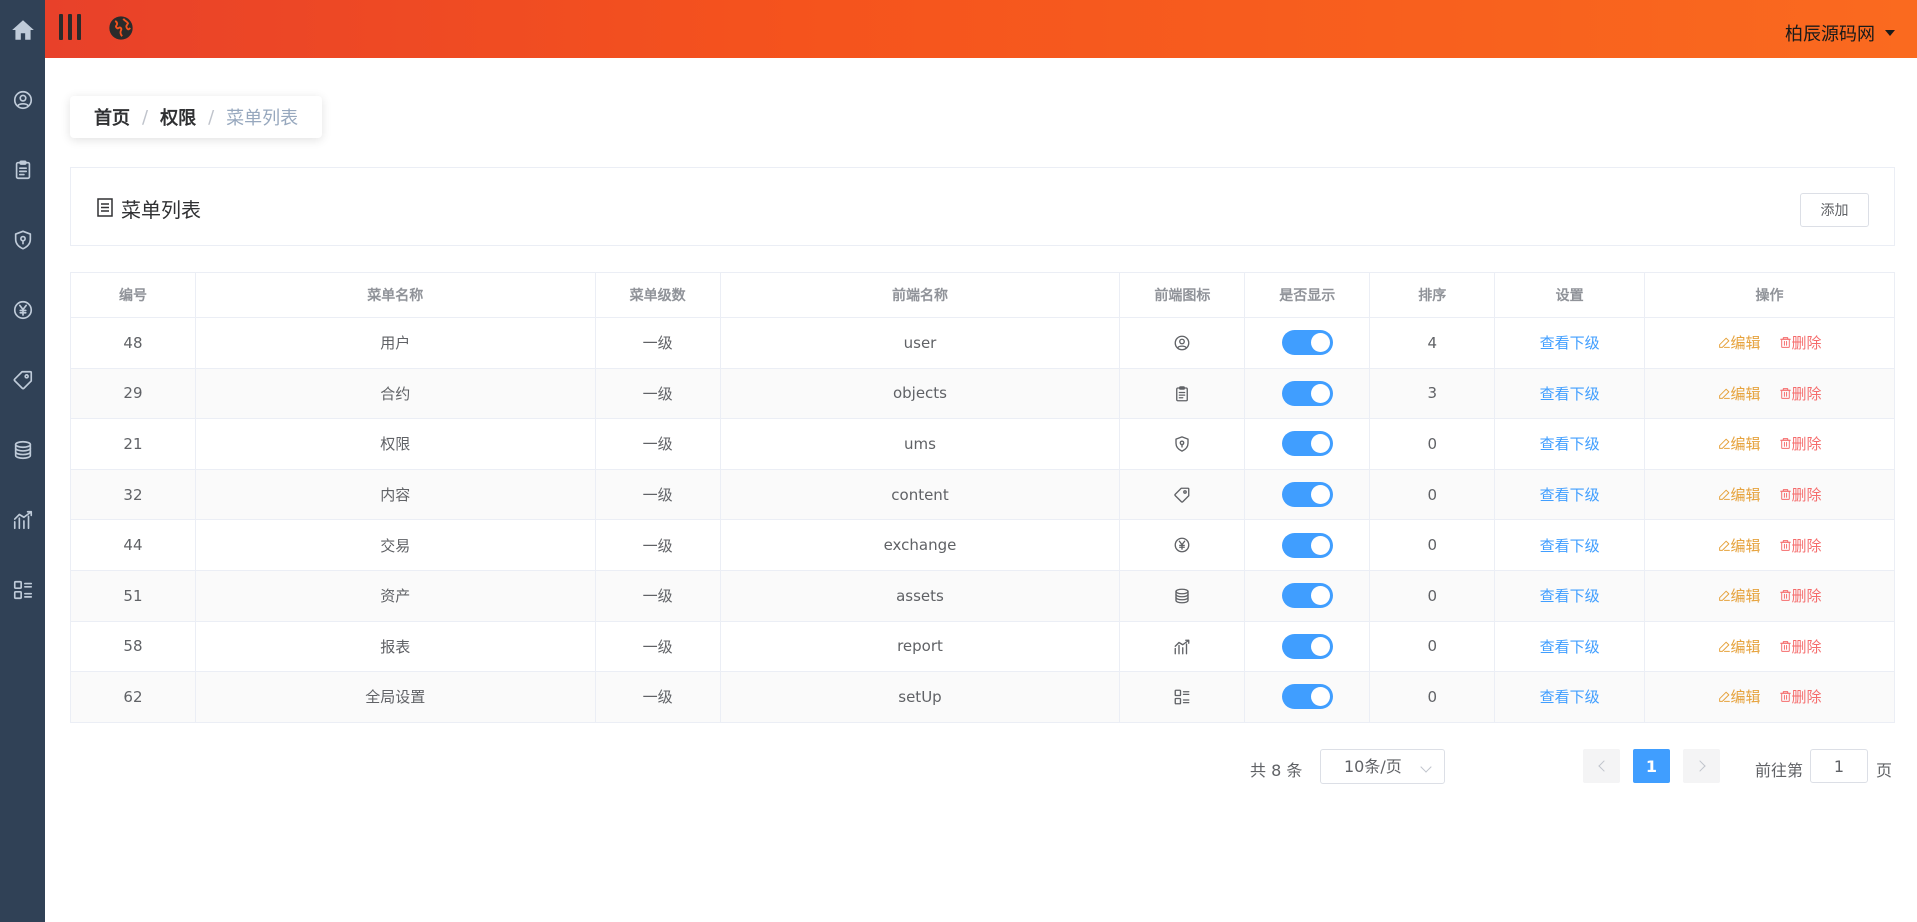  Describe the element at coordinates (133, 295) in the screenshot. I see `column-header: 编号` at that location.